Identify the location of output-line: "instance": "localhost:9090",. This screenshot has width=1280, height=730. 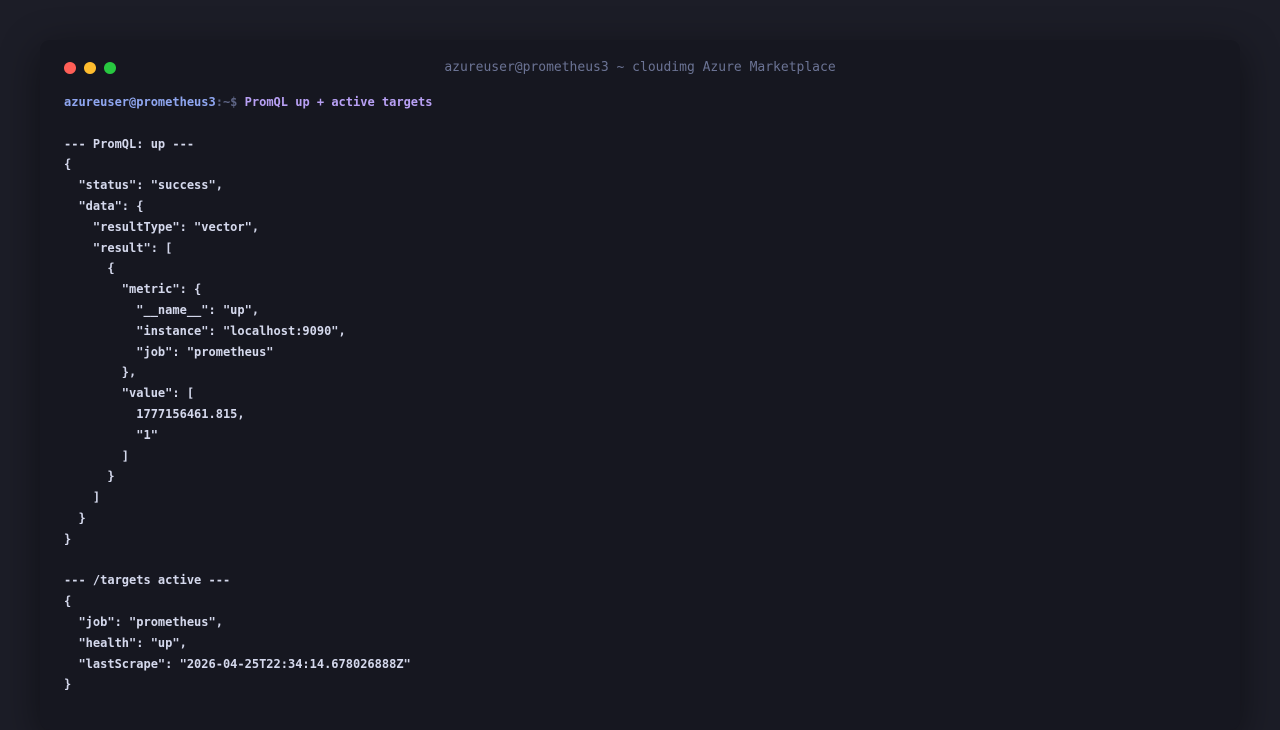
(205, 330).